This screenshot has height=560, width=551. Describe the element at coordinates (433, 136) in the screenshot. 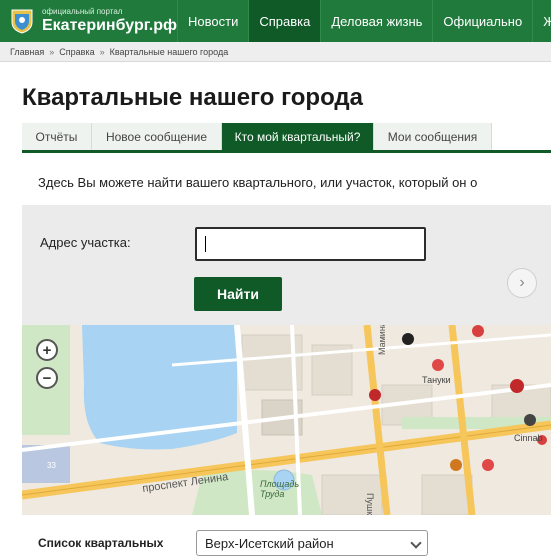

I see `tab-my-messages: Мои сообщения` at that location.